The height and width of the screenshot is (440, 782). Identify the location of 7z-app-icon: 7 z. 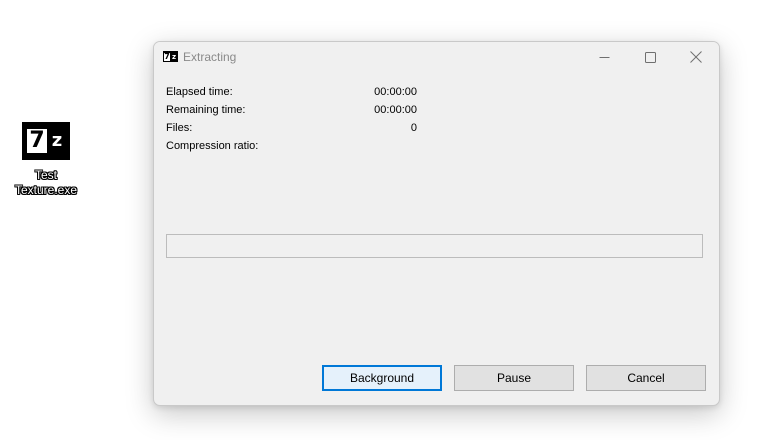
(46, 141).